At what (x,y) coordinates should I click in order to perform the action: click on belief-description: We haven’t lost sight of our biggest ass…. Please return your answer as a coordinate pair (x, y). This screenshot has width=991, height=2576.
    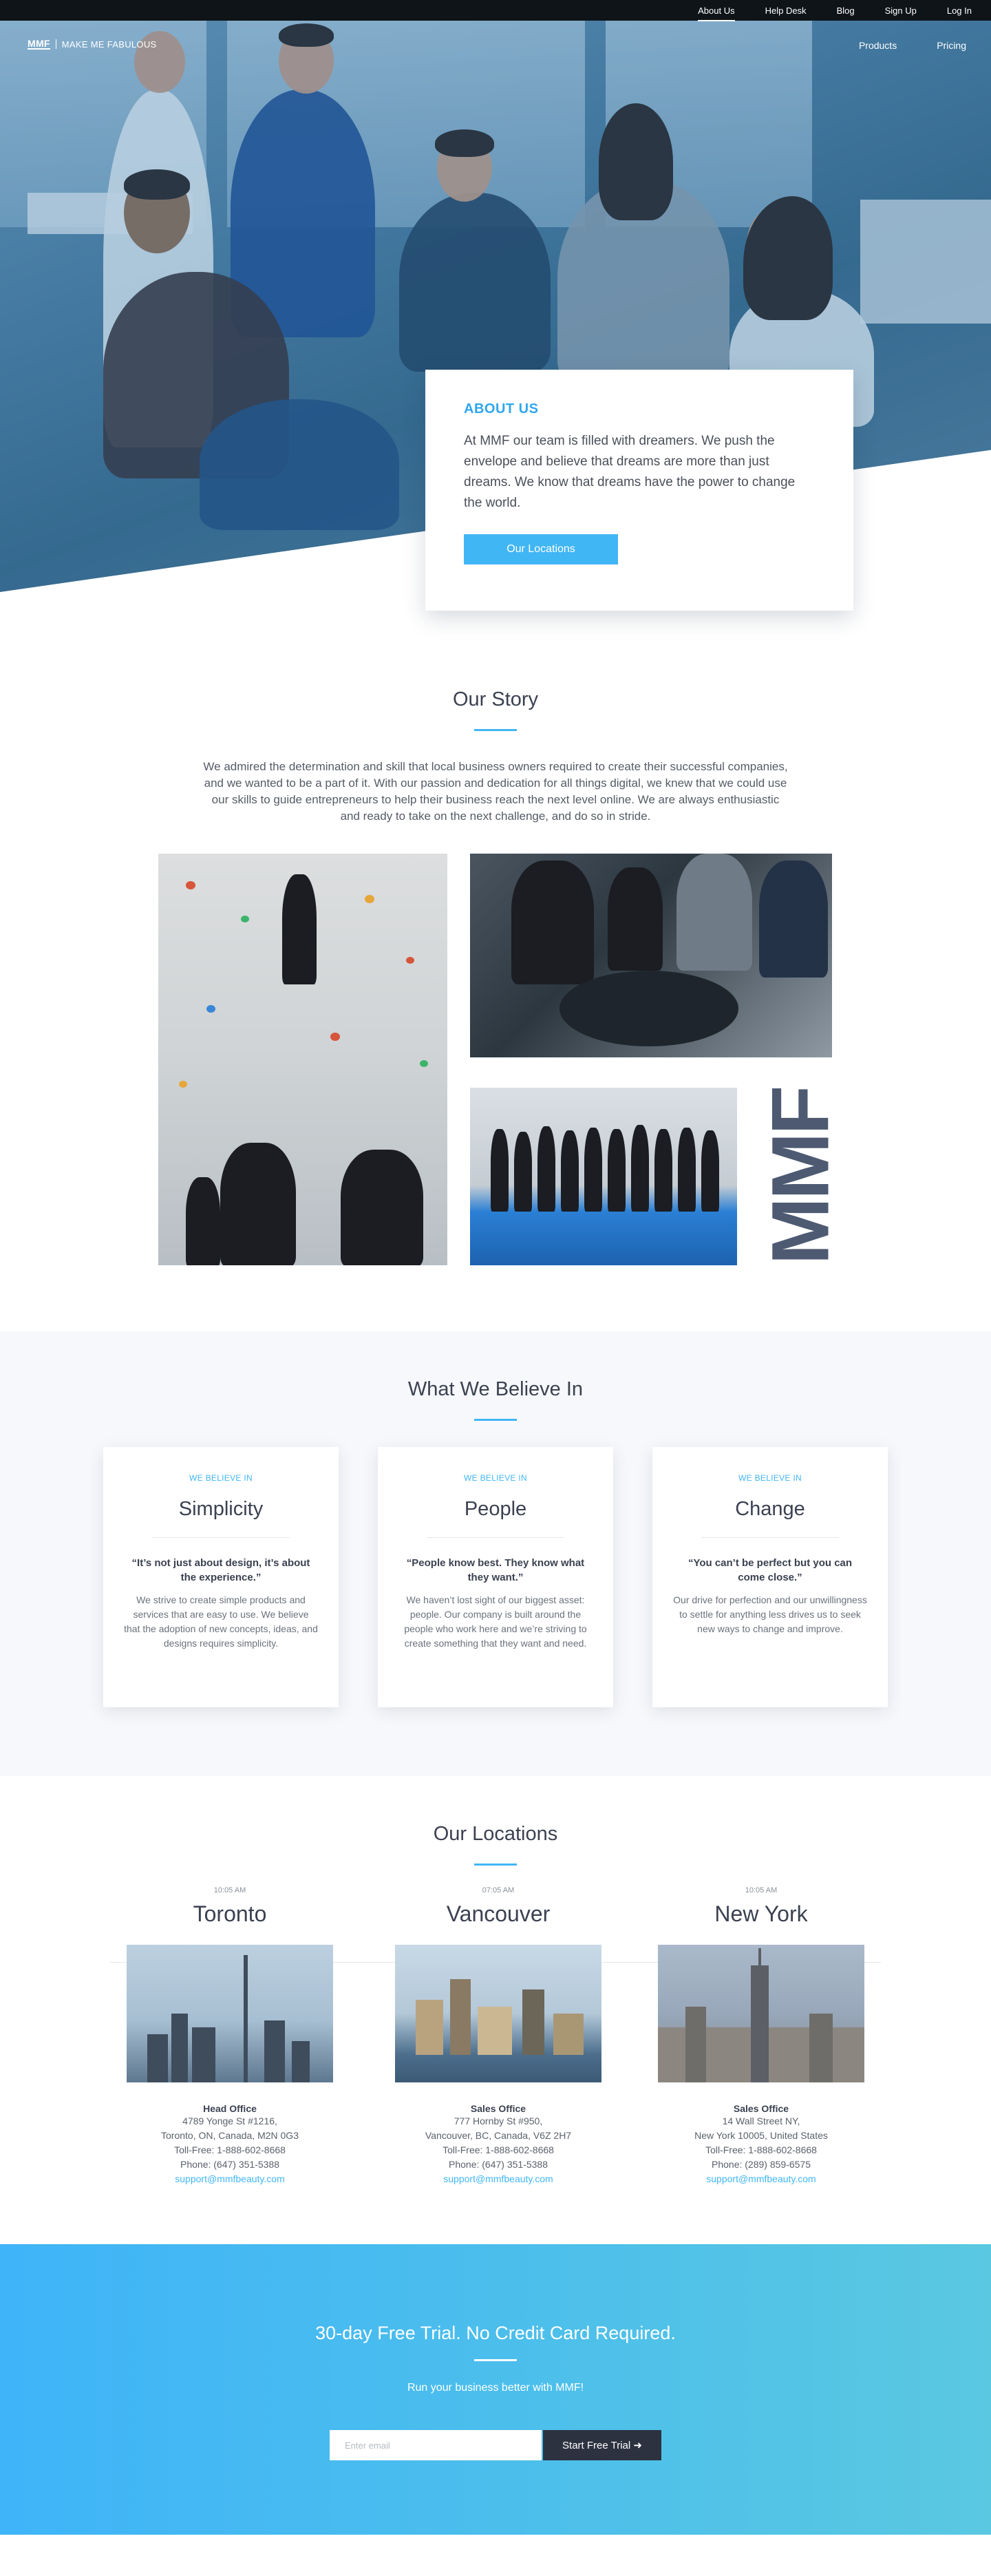
    Looking at the image, I should click on (495, 1622).